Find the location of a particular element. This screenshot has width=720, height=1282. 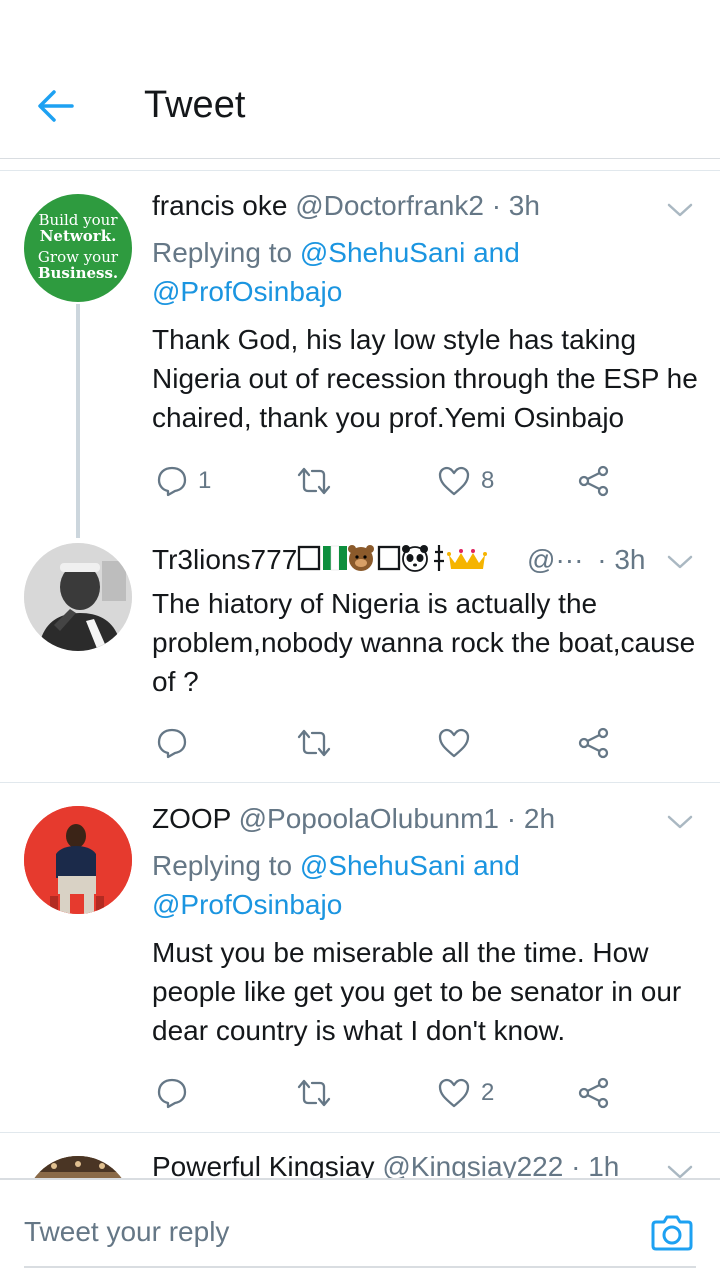

avatar-text-line4: Business. is located at coordinates (78, 273).